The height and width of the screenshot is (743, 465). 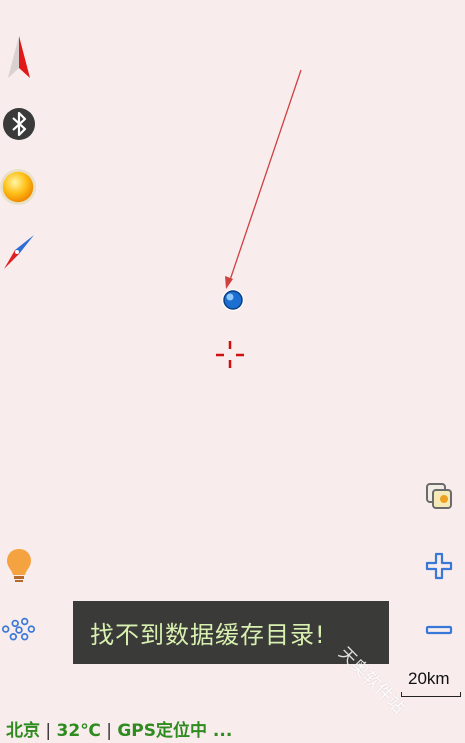 I want to click on scale-line, so click(x=431, y=694).